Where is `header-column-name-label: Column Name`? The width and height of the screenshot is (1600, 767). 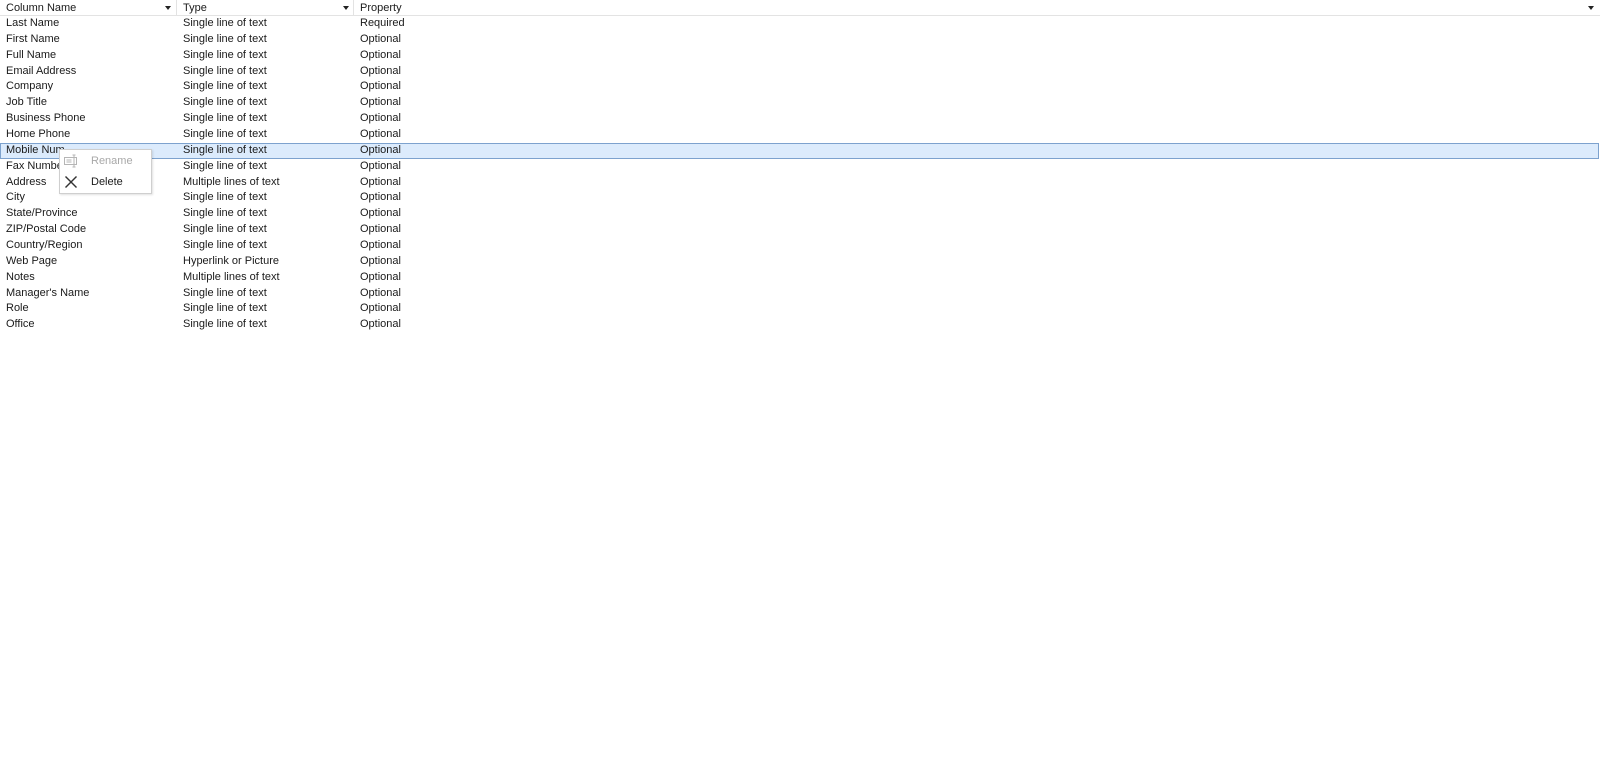 header-column-name-label: Column Name is located at coordinates (41, 8).